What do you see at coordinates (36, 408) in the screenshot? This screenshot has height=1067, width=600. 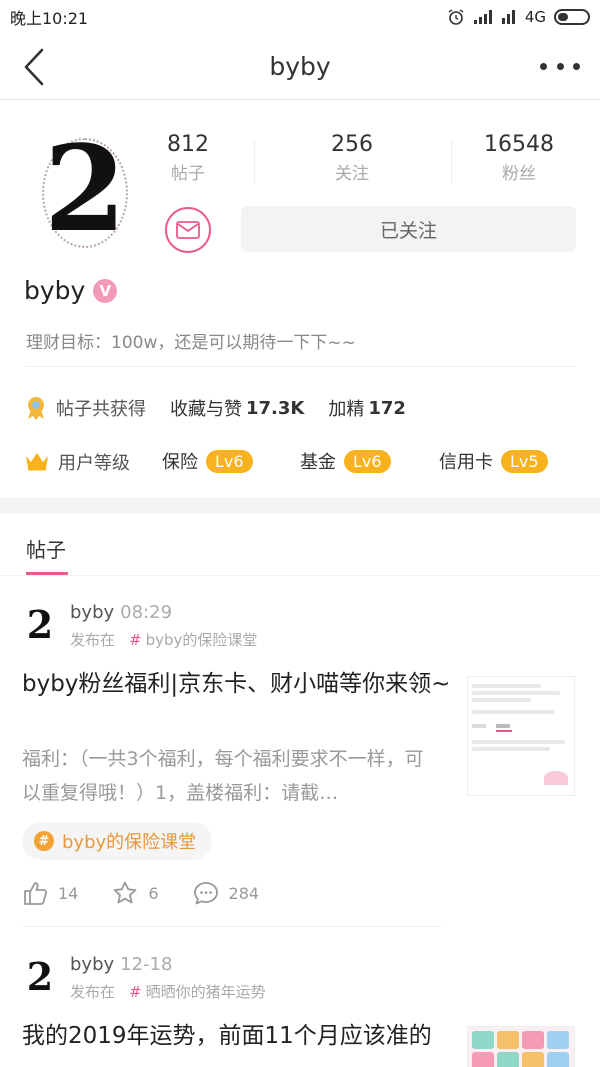 I see `medal-icon` at bounding box center [36, 408].